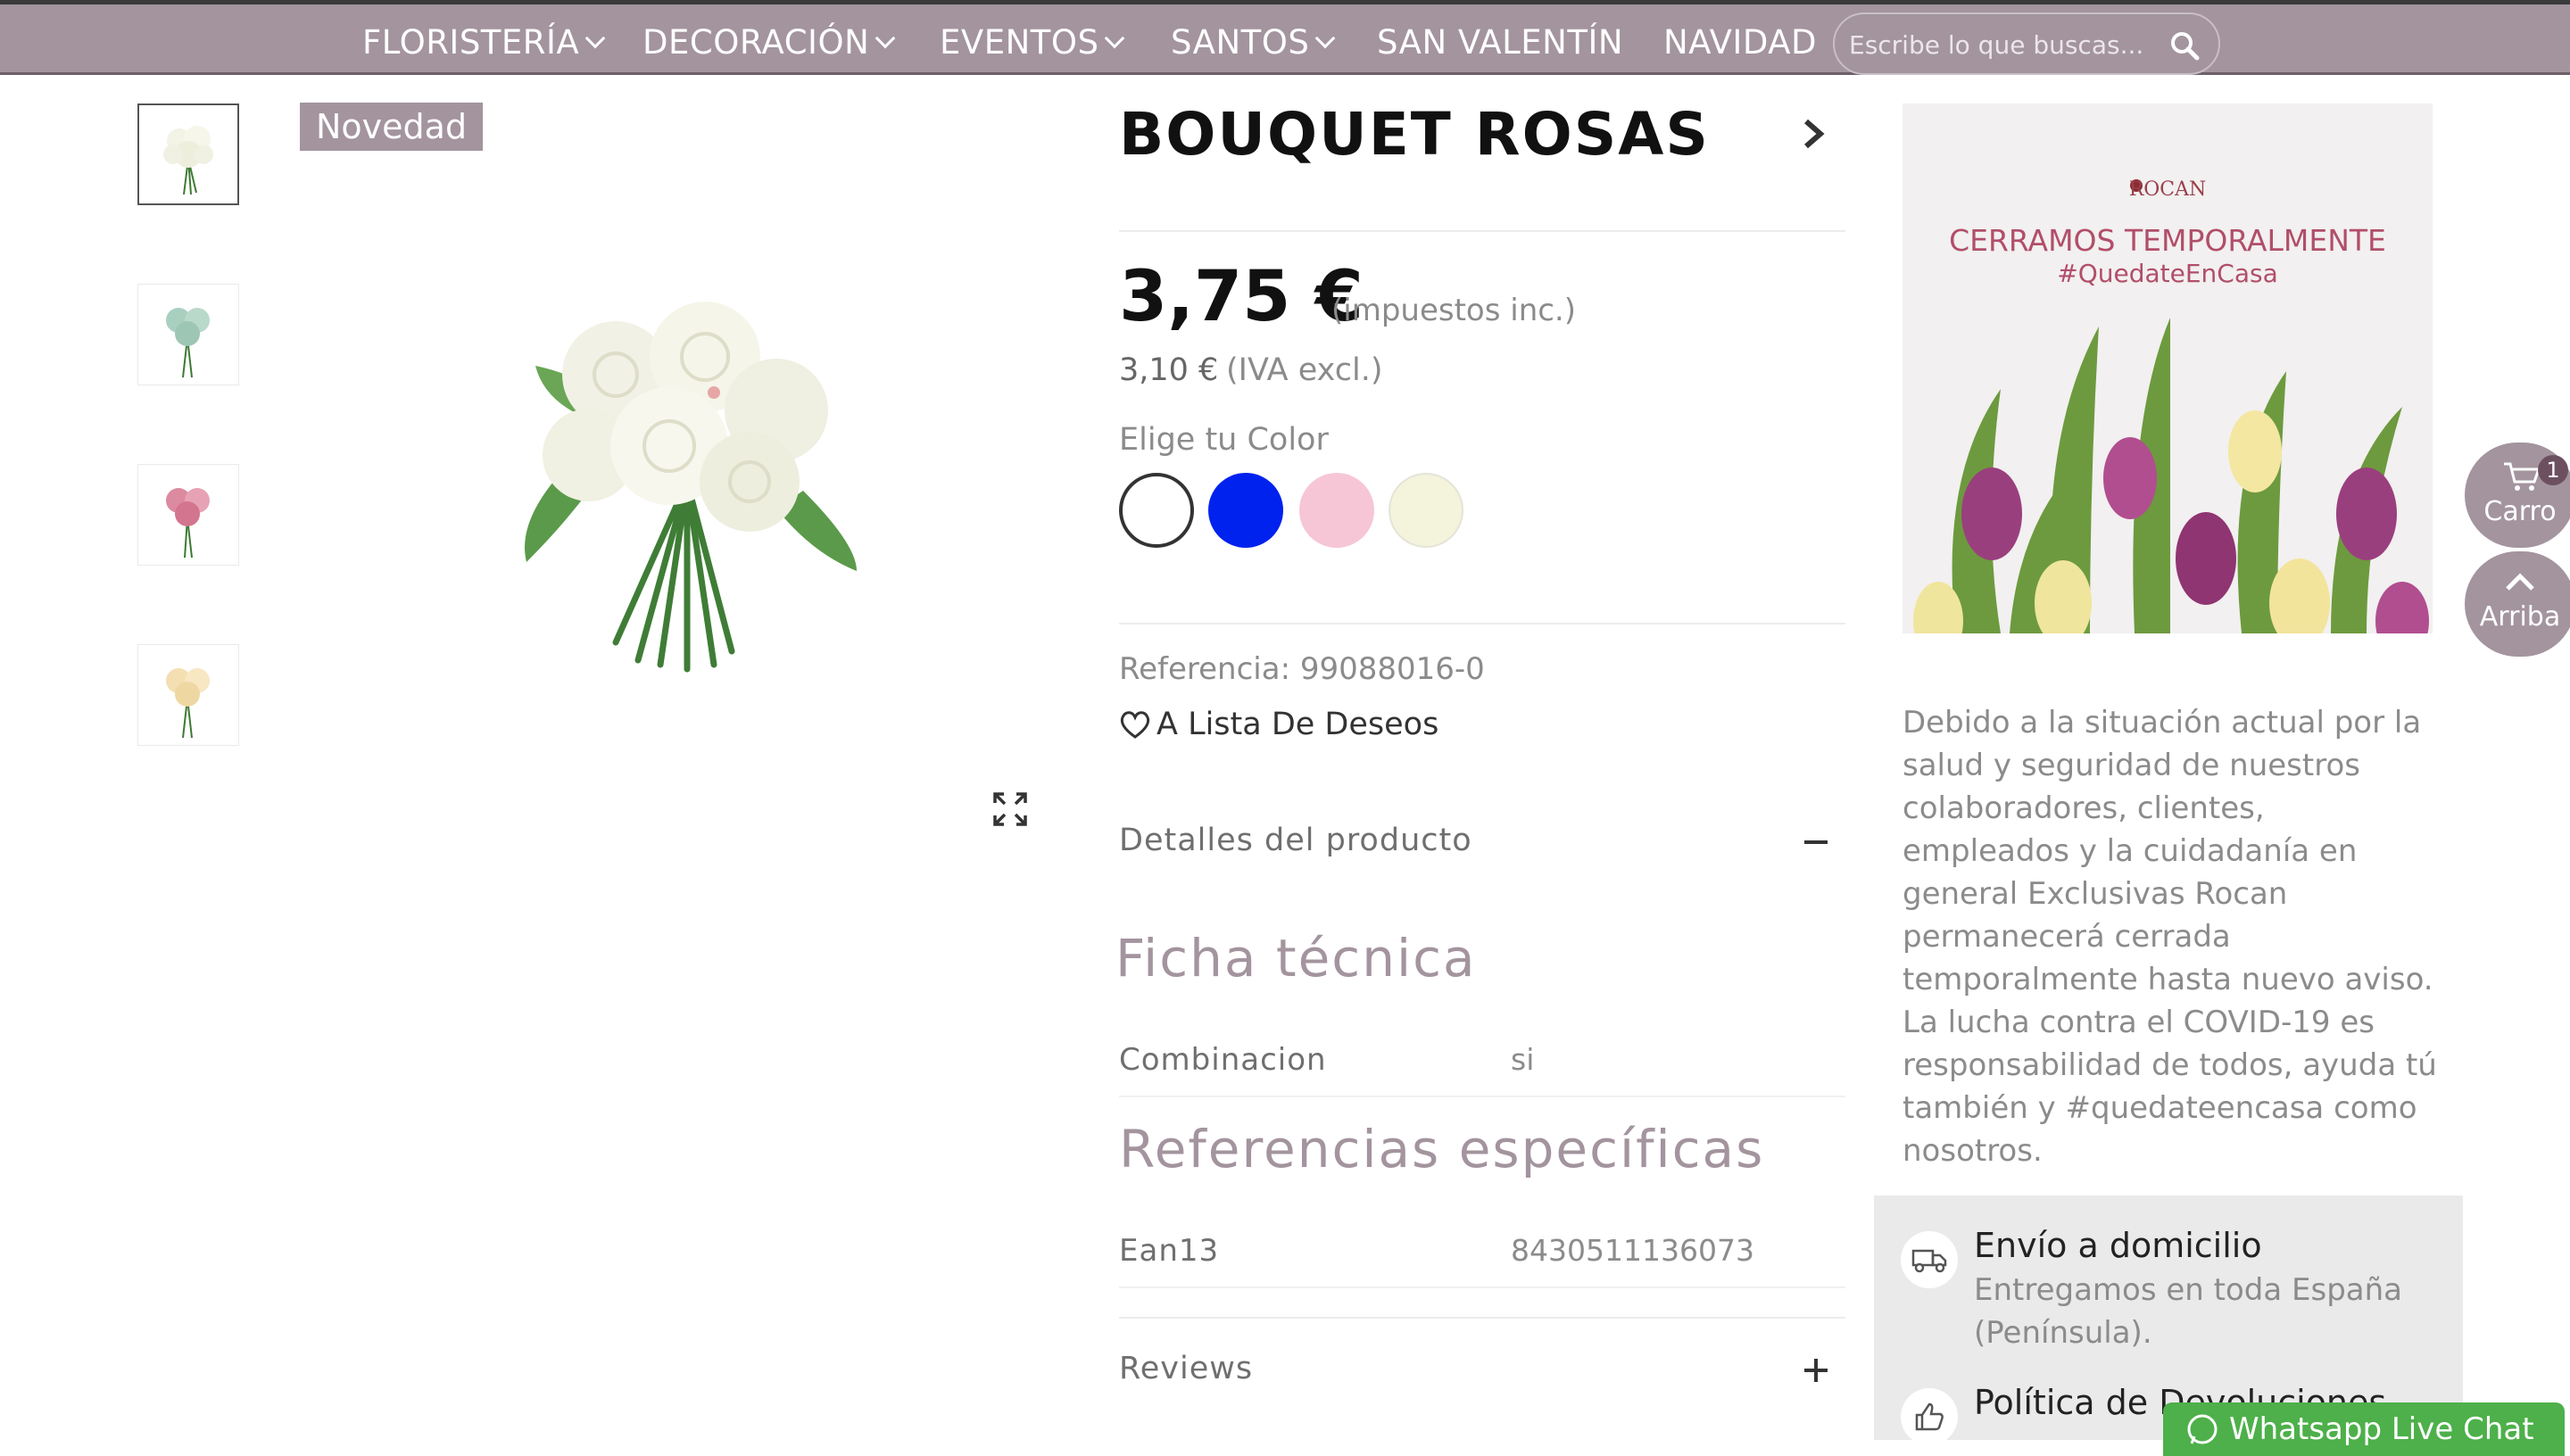  Describe the element at coordinates (1930, 1417) in the screenshot. I see `thumbs-up-icon` at that location.